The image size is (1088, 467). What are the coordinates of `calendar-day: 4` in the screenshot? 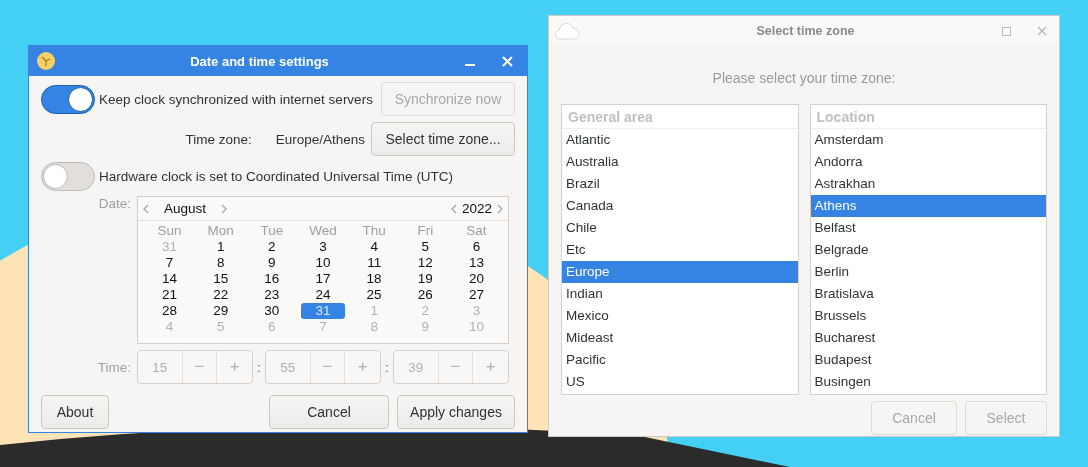 It's located at (374, 247).